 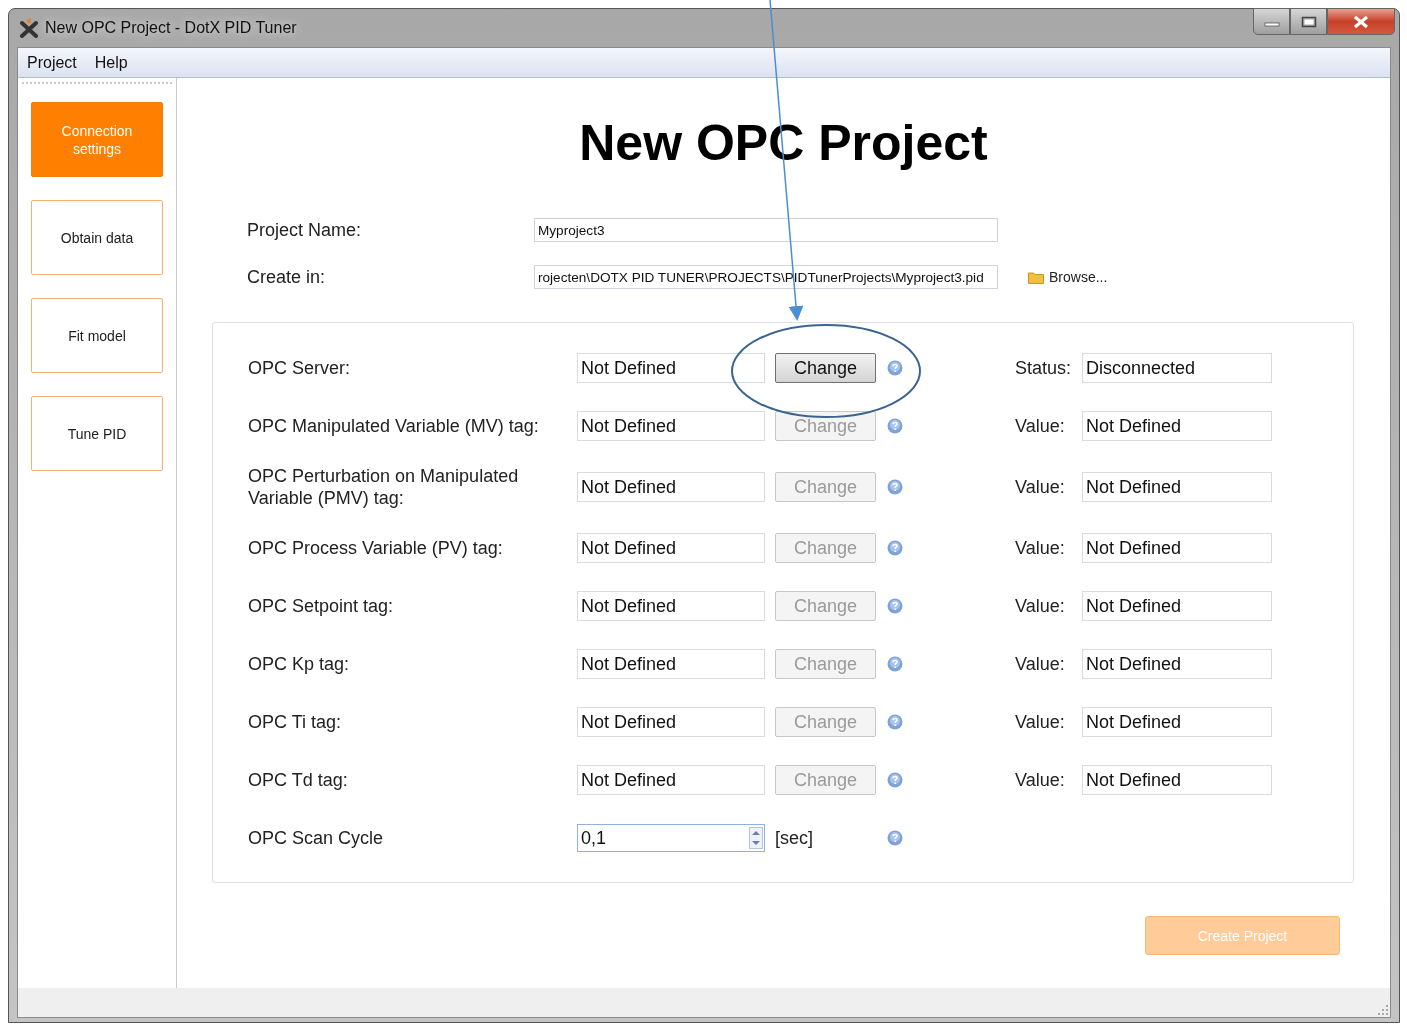 I want to click on sidebar-item: Tune PID, so click(x=97, y=433).